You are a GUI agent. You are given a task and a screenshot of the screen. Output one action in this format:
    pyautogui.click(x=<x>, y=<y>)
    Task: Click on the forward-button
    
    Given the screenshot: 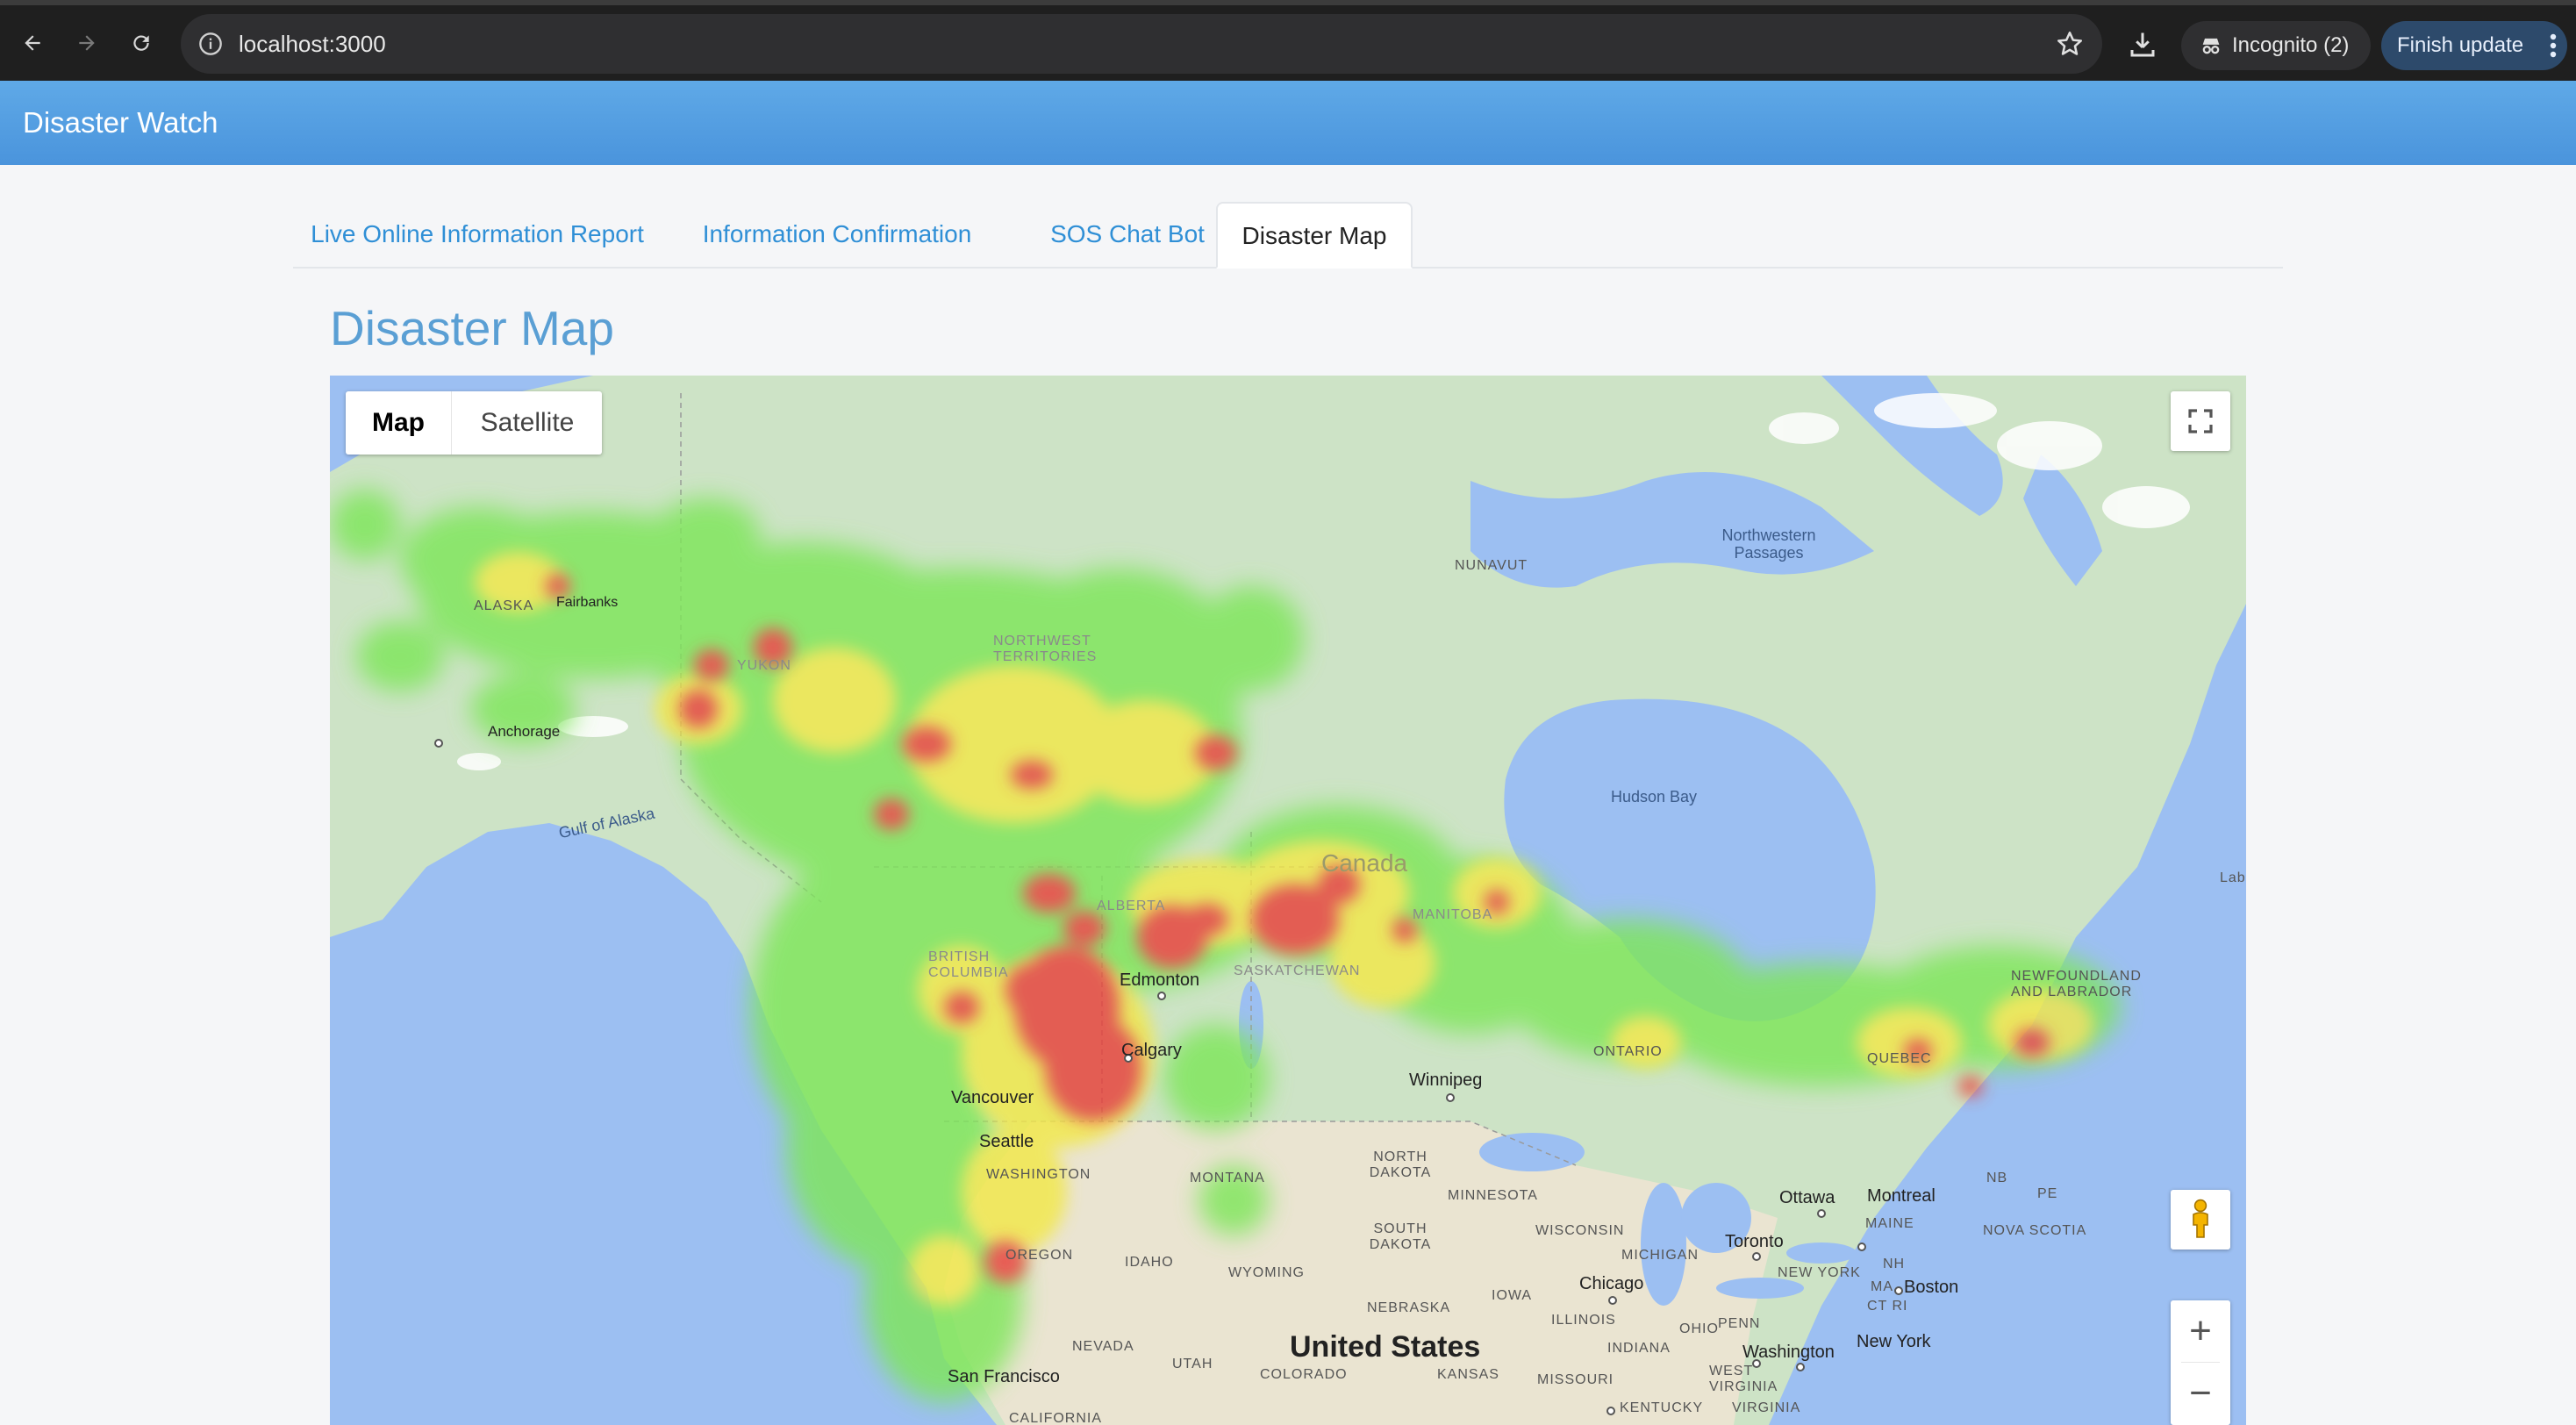 What is the action you would take?
    pyautogui.click(x=87, y=43)
    